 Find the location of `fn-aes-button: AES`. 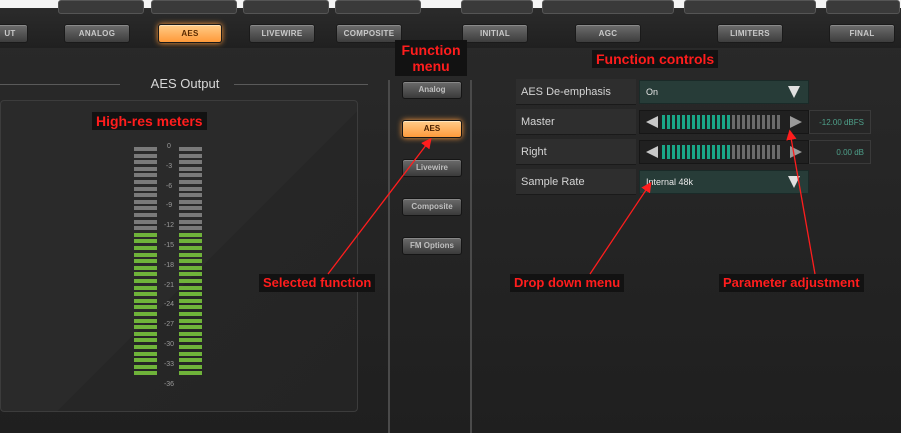

fn-aes-button: AES is located at coordinates (432, 129).